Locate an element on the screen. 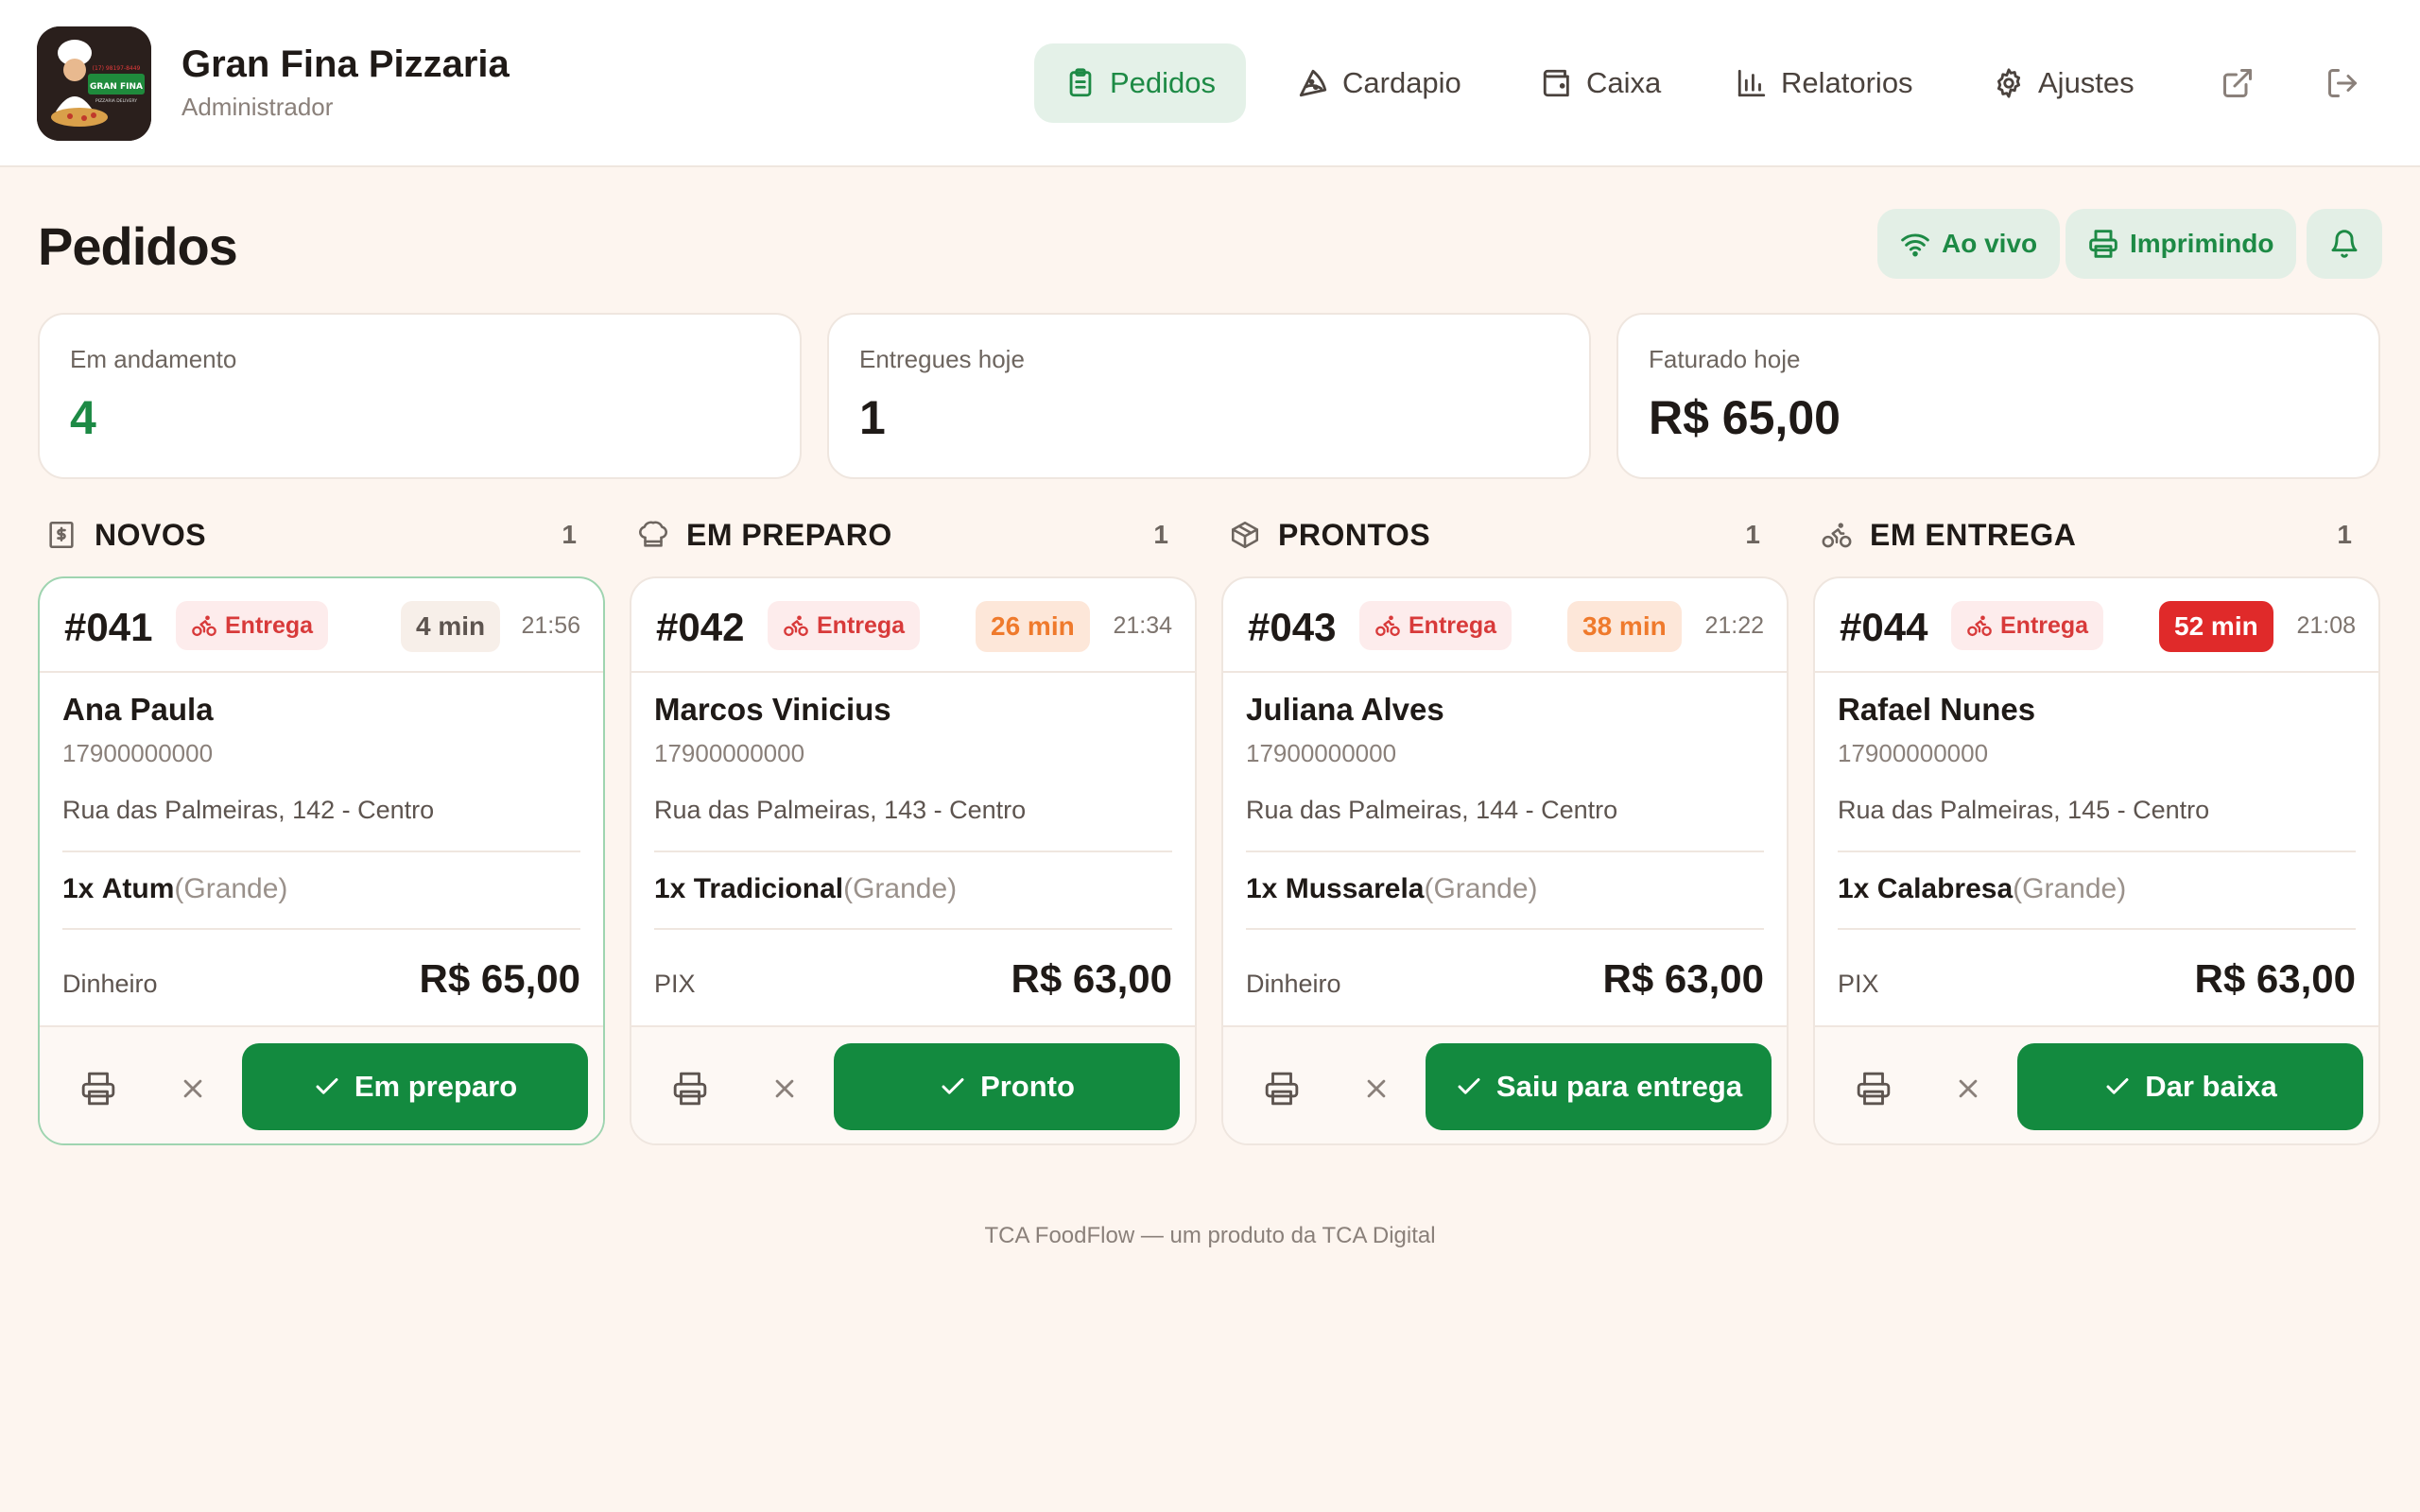  advance-order-button: Dar baixa is located at coordinates (2190, 1086).